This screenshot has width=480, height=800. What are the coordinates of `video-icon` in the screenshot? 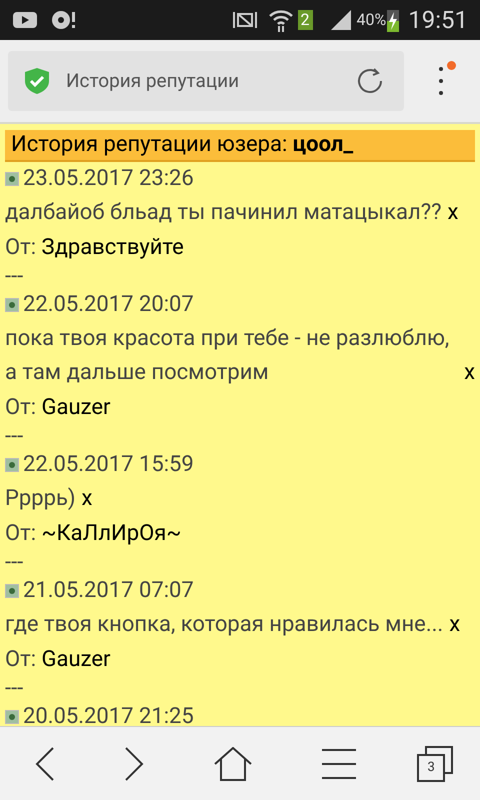 It's located at (25, 20).